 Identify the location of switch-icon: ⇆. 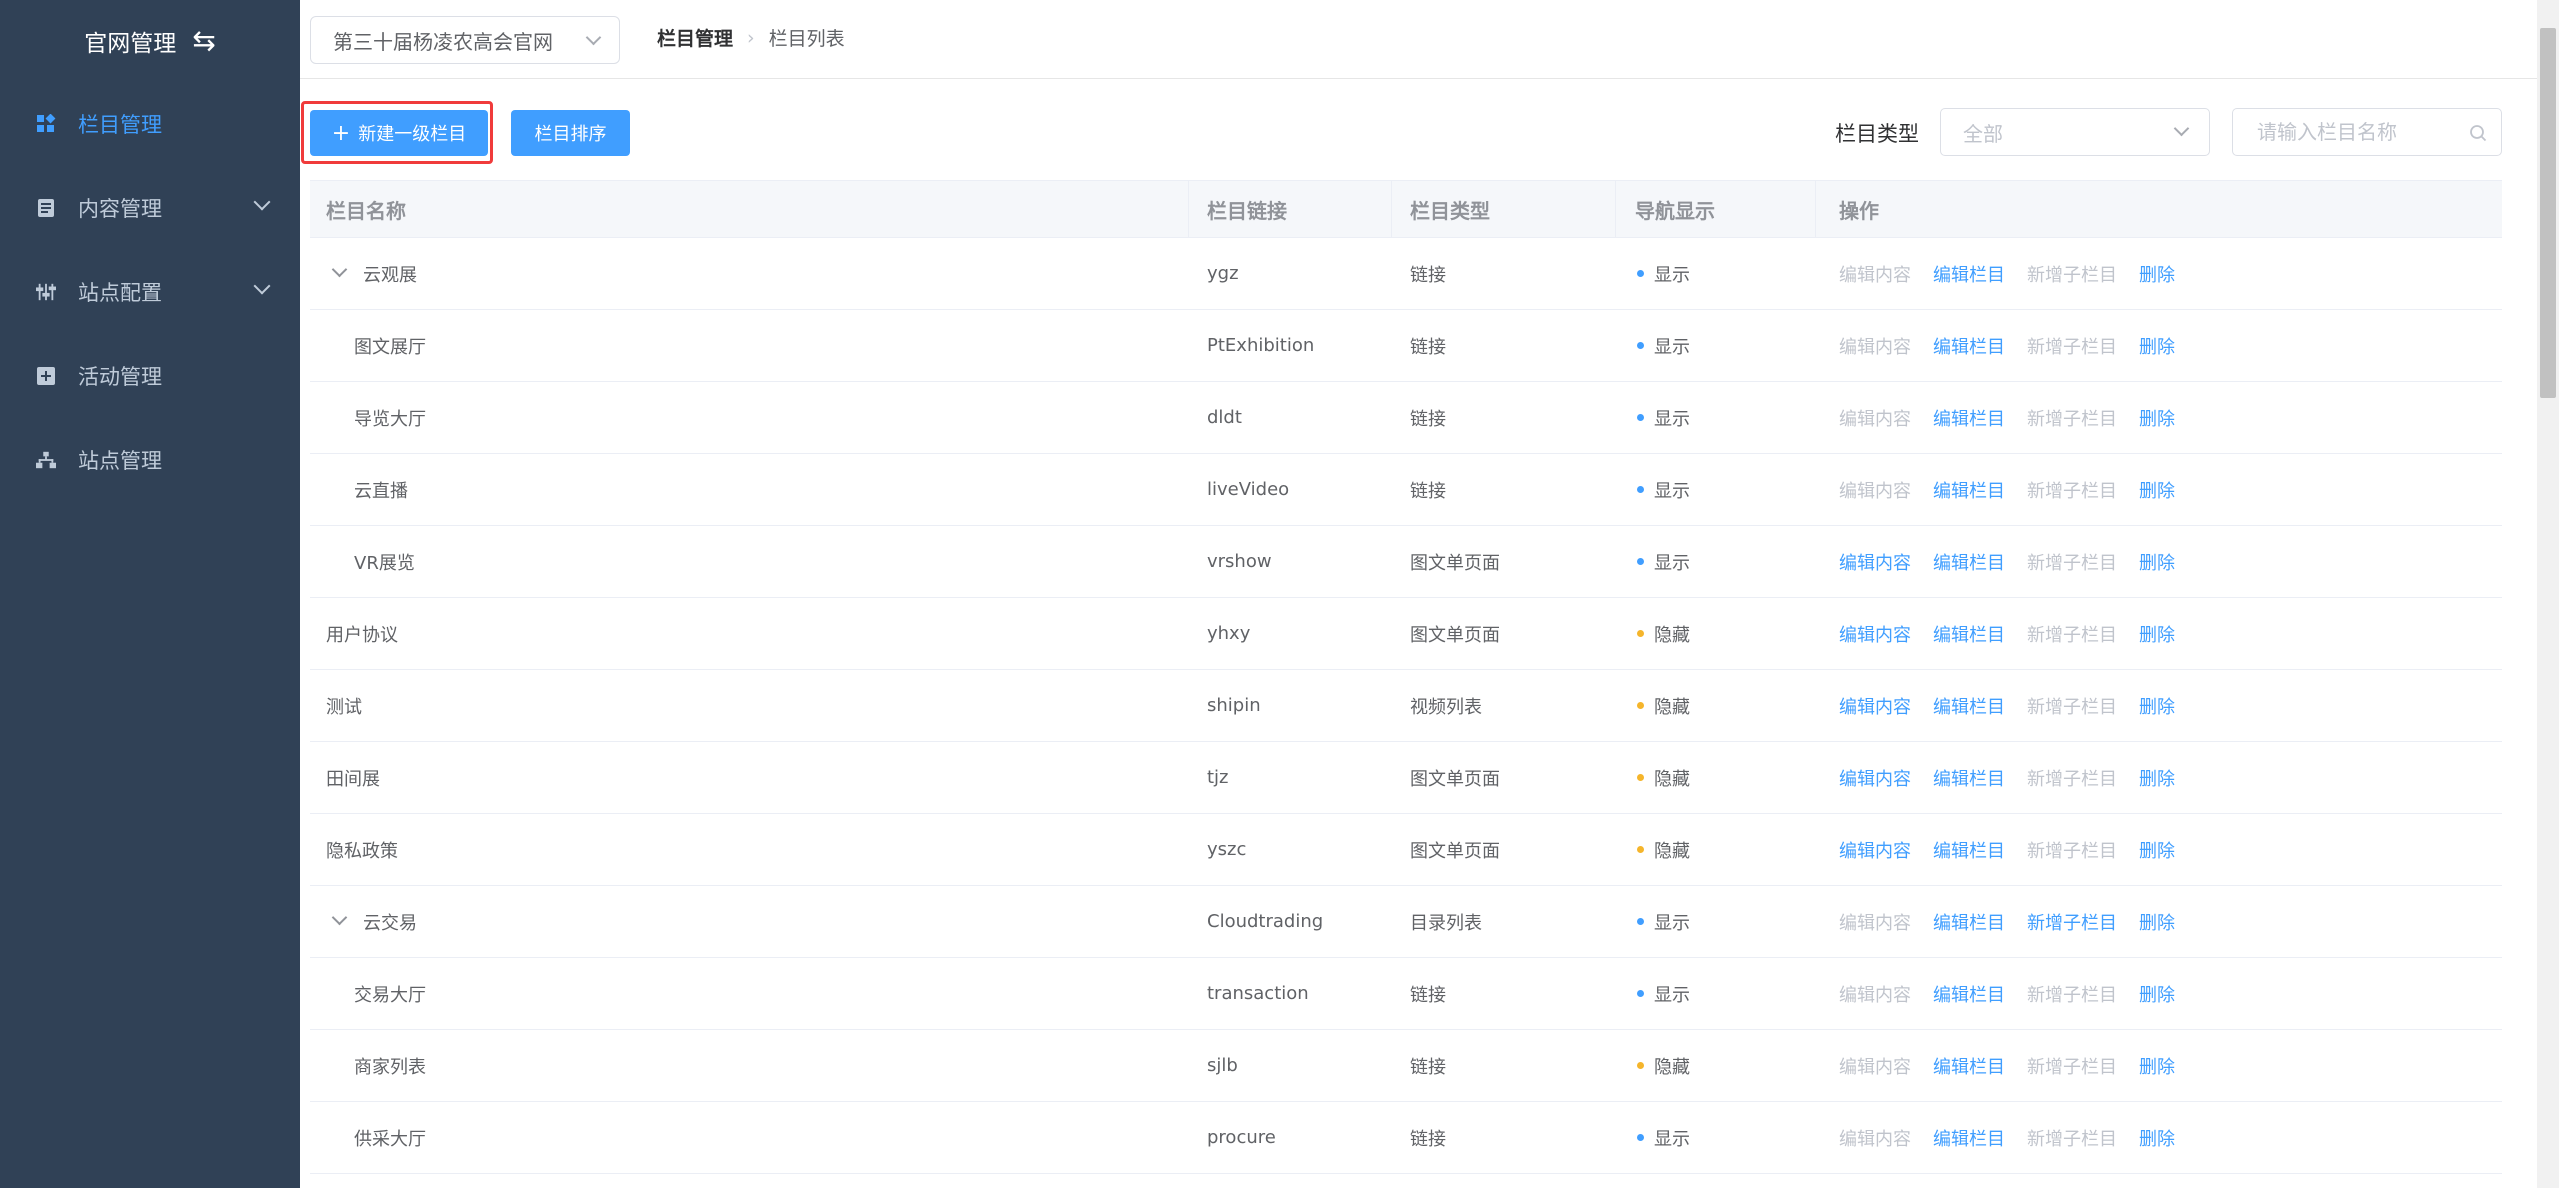
(203, 41).